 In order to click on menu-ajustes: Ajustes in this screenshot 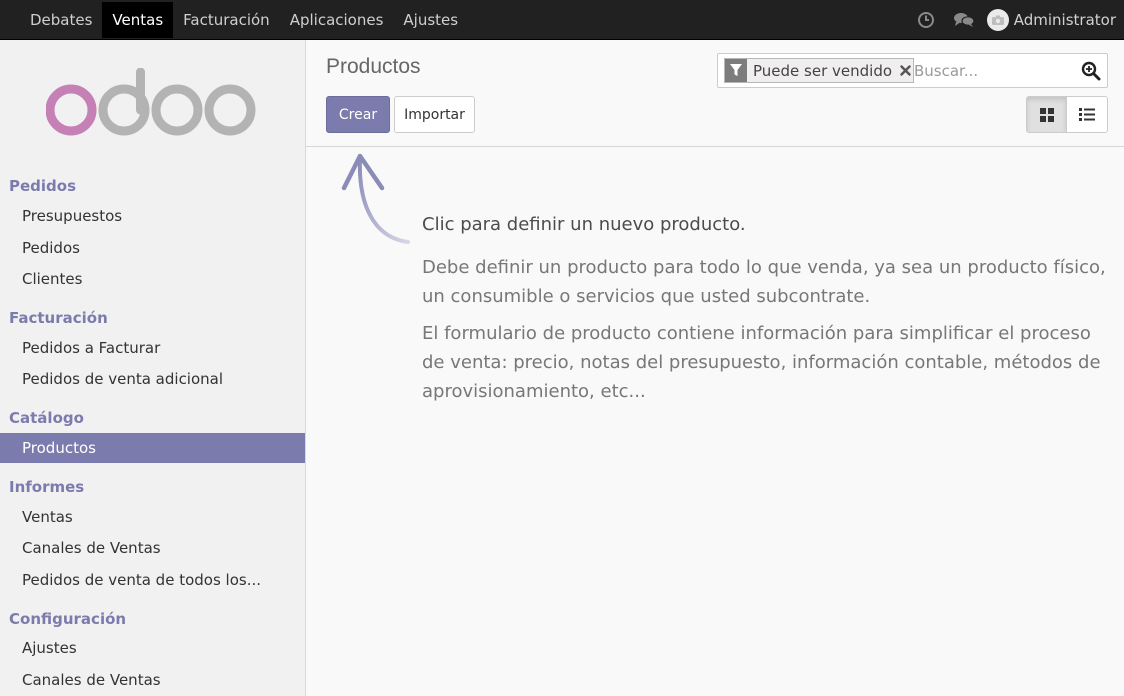, I will do `click(430, 20)`.